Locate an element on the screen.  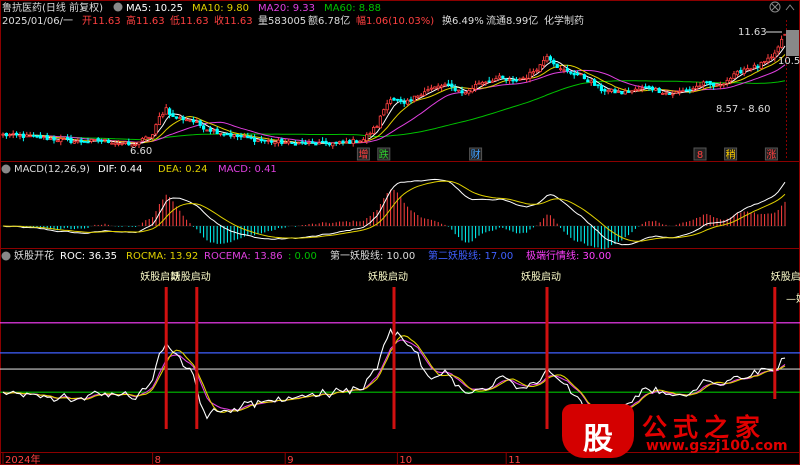
price-high-label: 11.63 is located at coordinates (752, 32).